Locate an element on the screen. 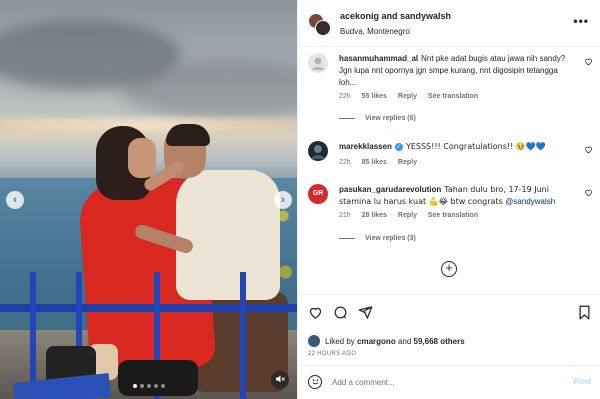 The image size is (600, 399). add-comment-bar: Post is located at coordinates (449, 382).